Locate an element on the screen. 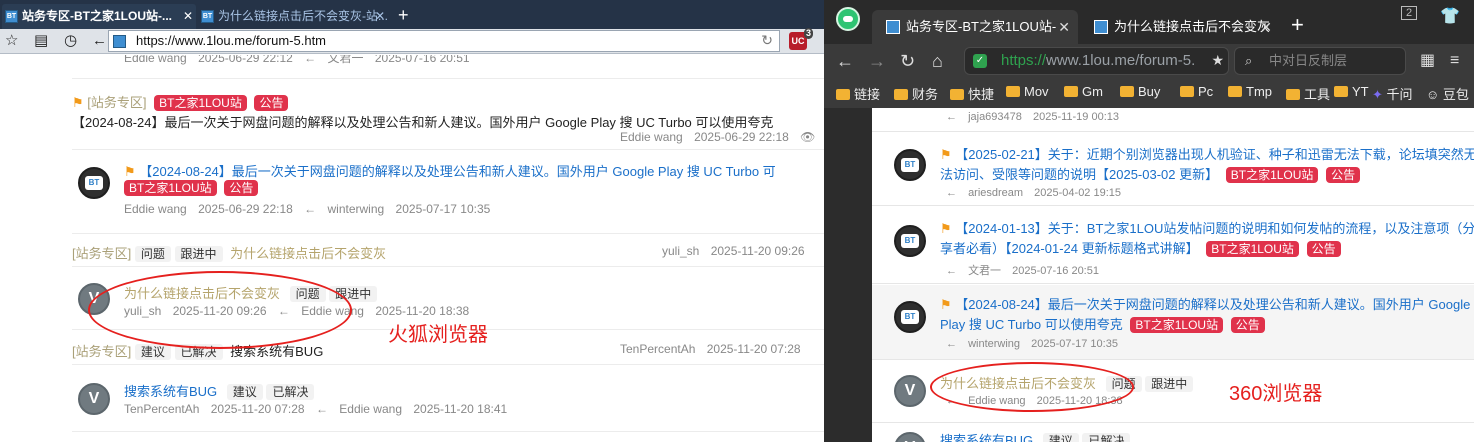 The image size is (1474, 442). star-icon: ☆ is located at coordinates (11, 41).